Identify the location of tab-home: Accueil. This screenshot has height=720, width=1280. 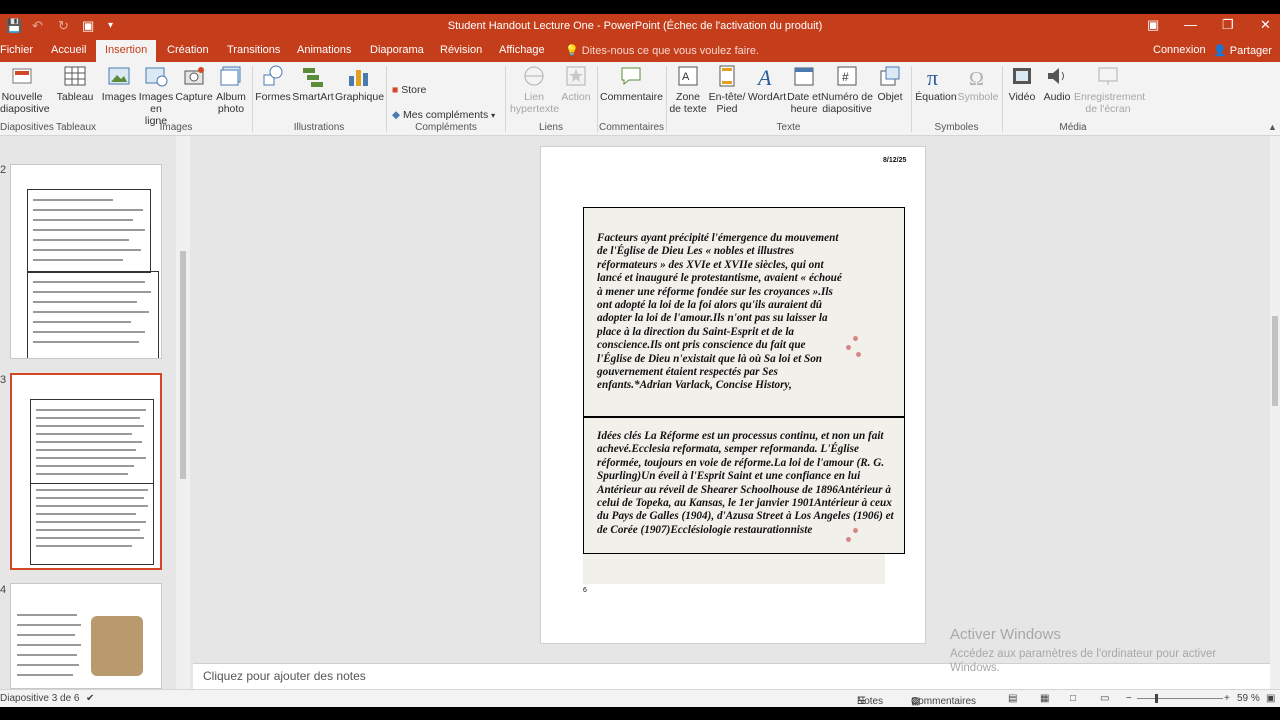
(68, 50).